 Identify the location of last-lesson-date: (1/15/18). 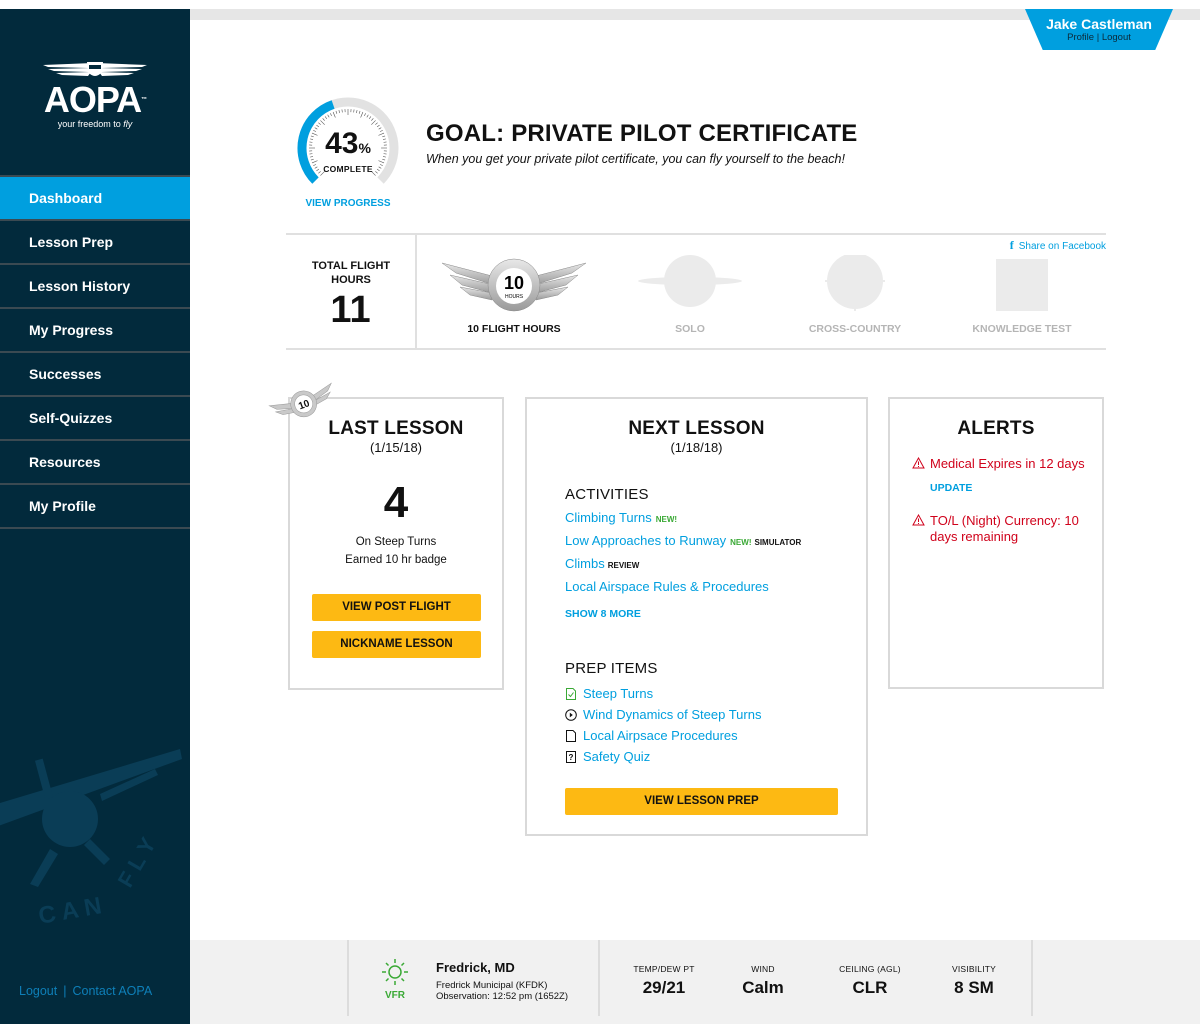
(396, 447).